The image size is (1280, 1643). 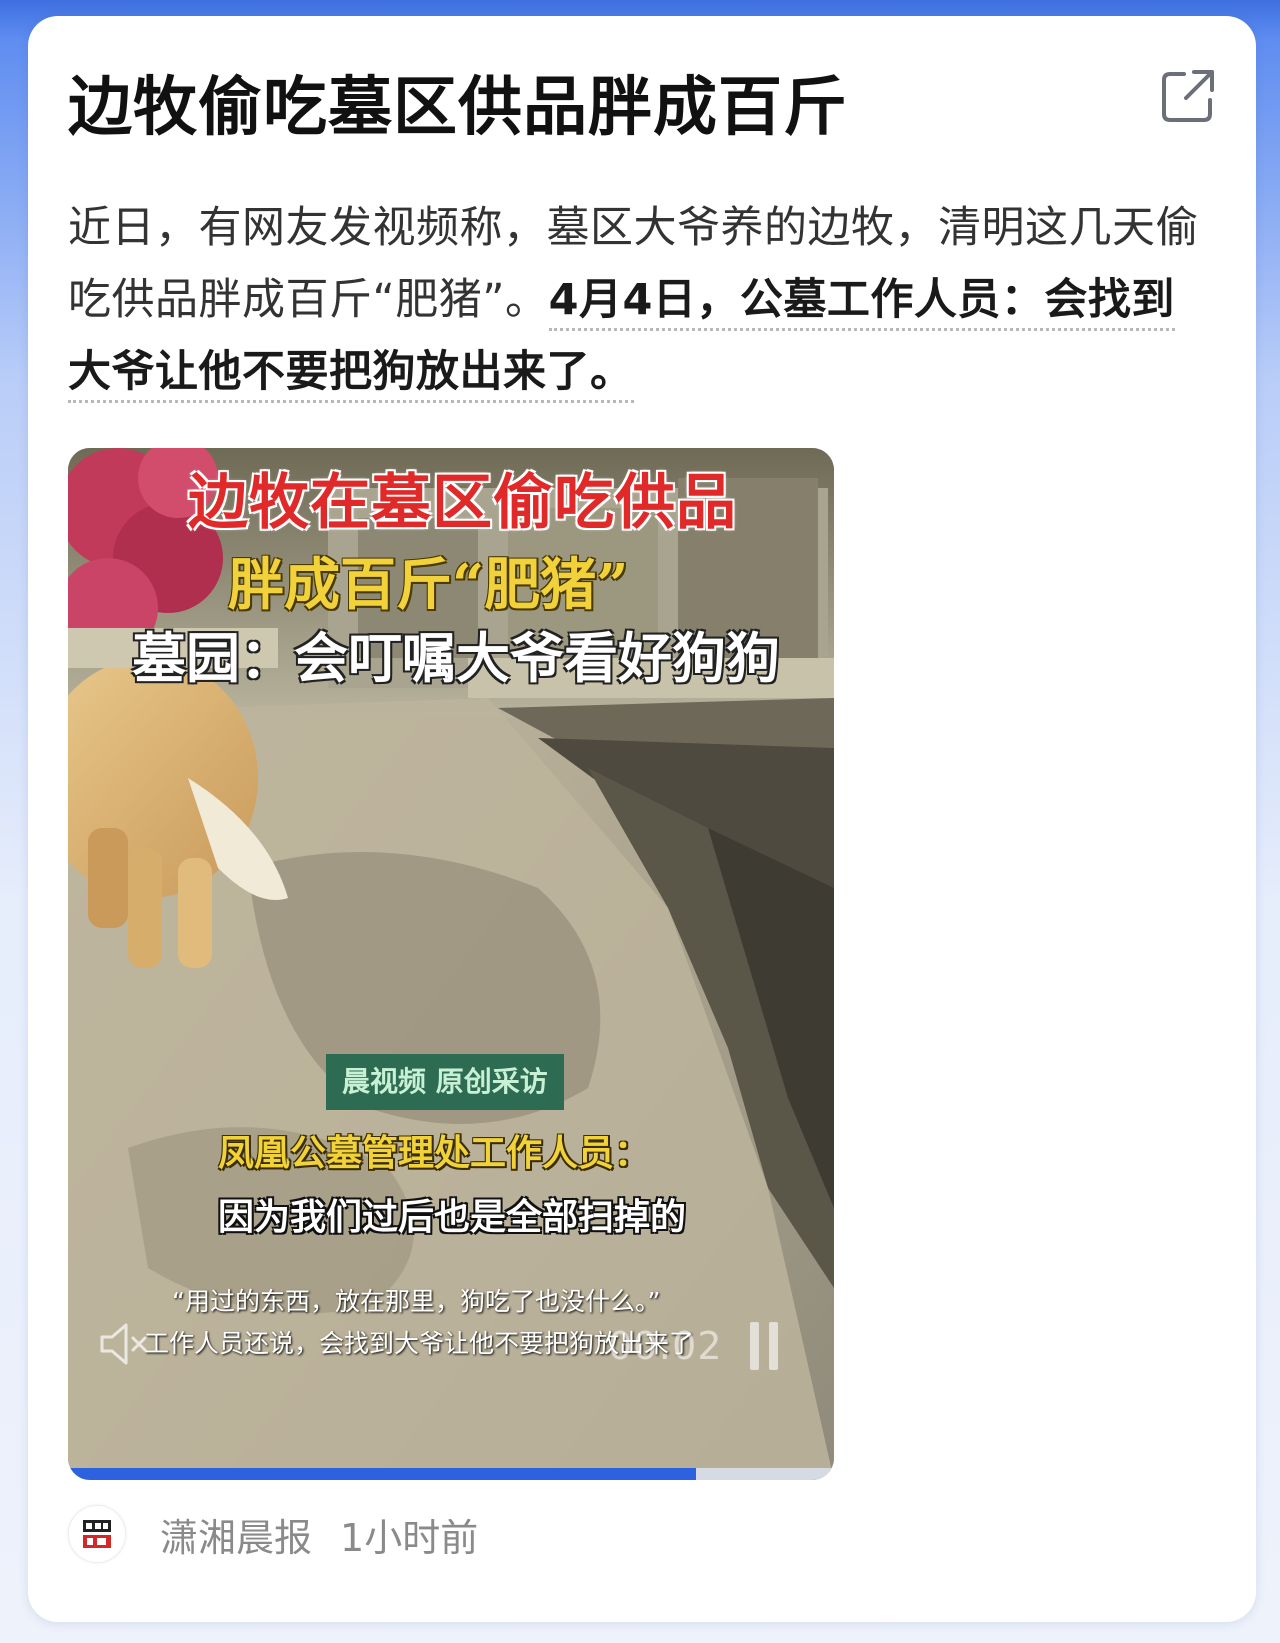 I want to click on share-external-icon, so click(x=1188, y=96).